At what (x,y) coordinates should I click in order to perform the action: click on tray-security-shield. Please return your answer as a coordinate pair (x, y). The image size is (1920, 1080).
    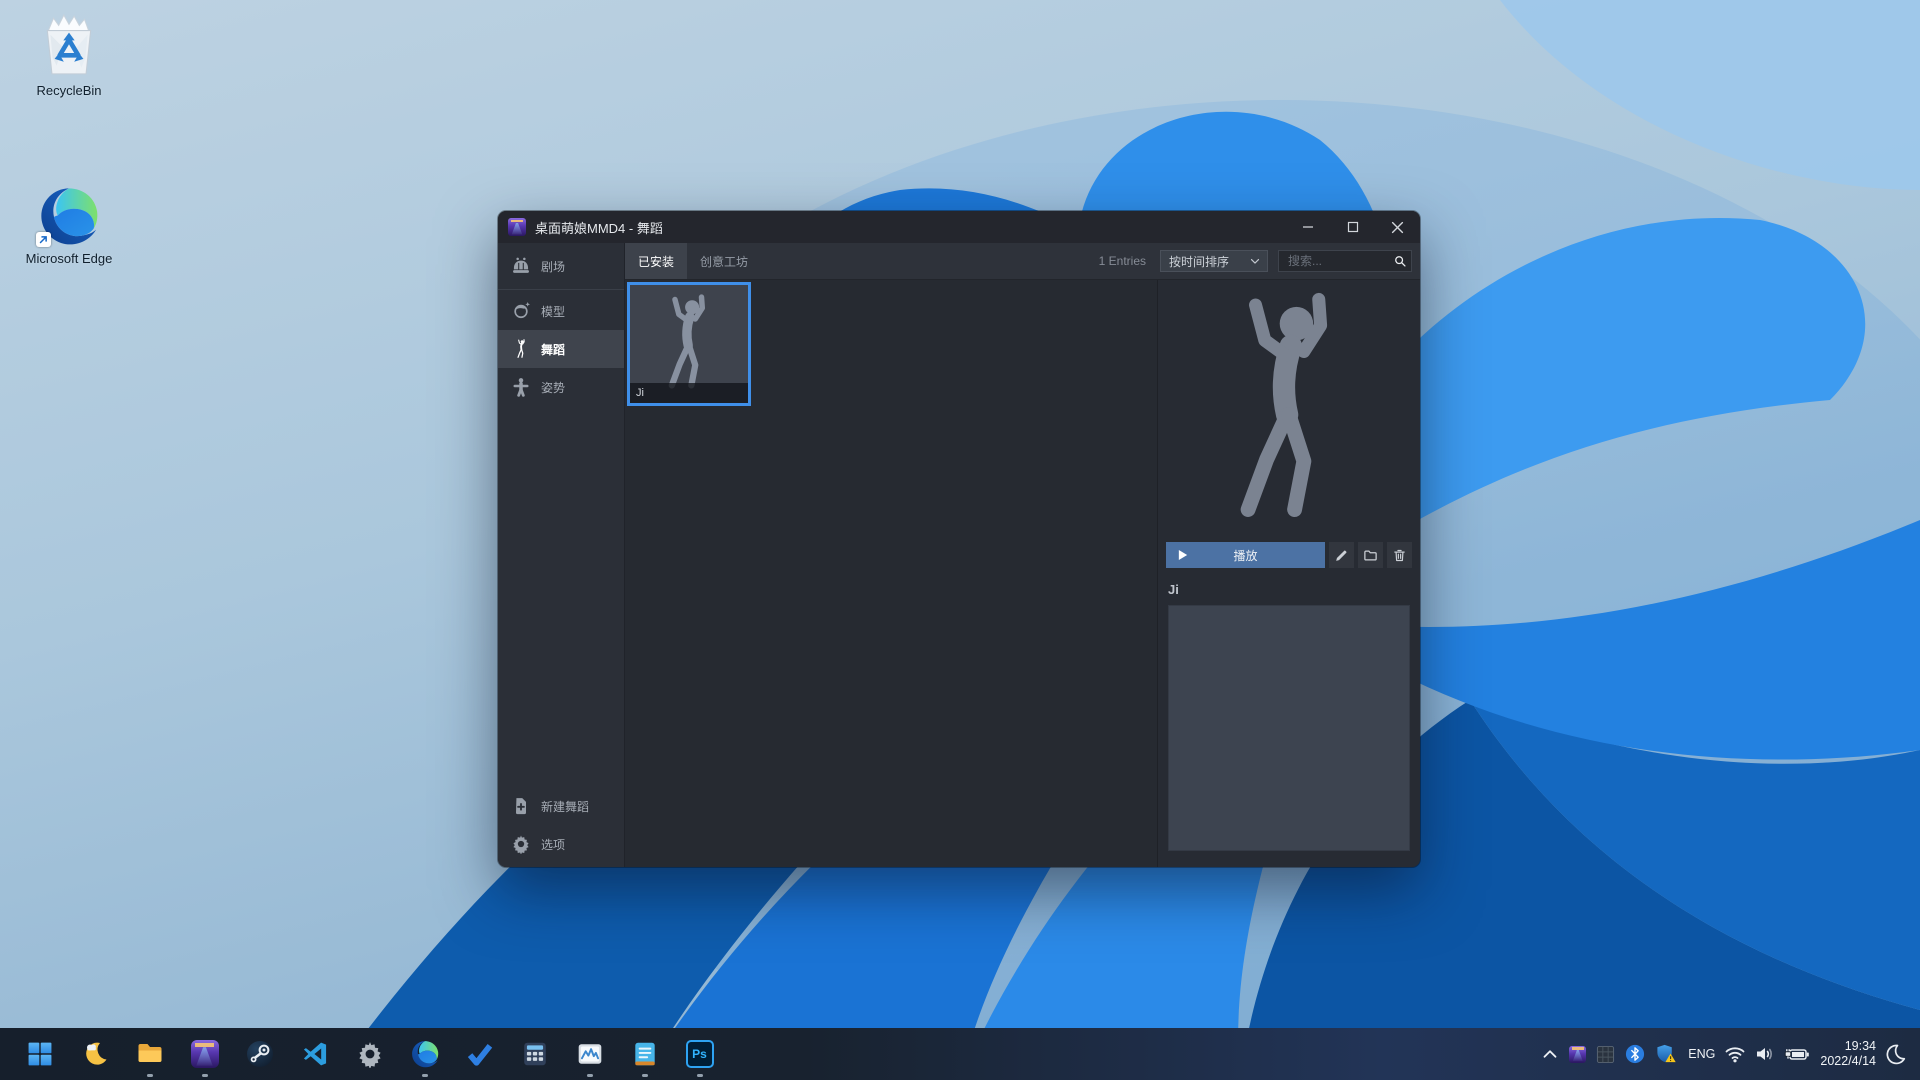
    Looking at the image, I should click on (1666, 1054).